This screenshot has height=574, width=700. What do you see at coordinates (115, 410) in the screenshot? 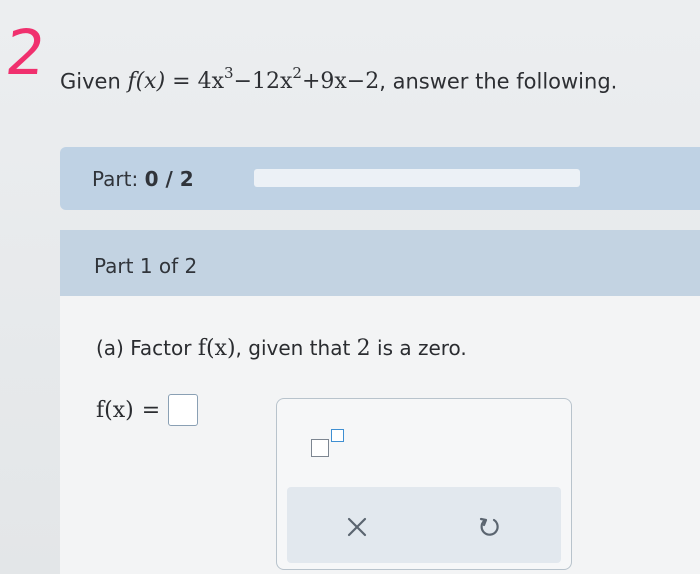
I see `answer-lhs: f(x)` at bounding box center [115, 410].